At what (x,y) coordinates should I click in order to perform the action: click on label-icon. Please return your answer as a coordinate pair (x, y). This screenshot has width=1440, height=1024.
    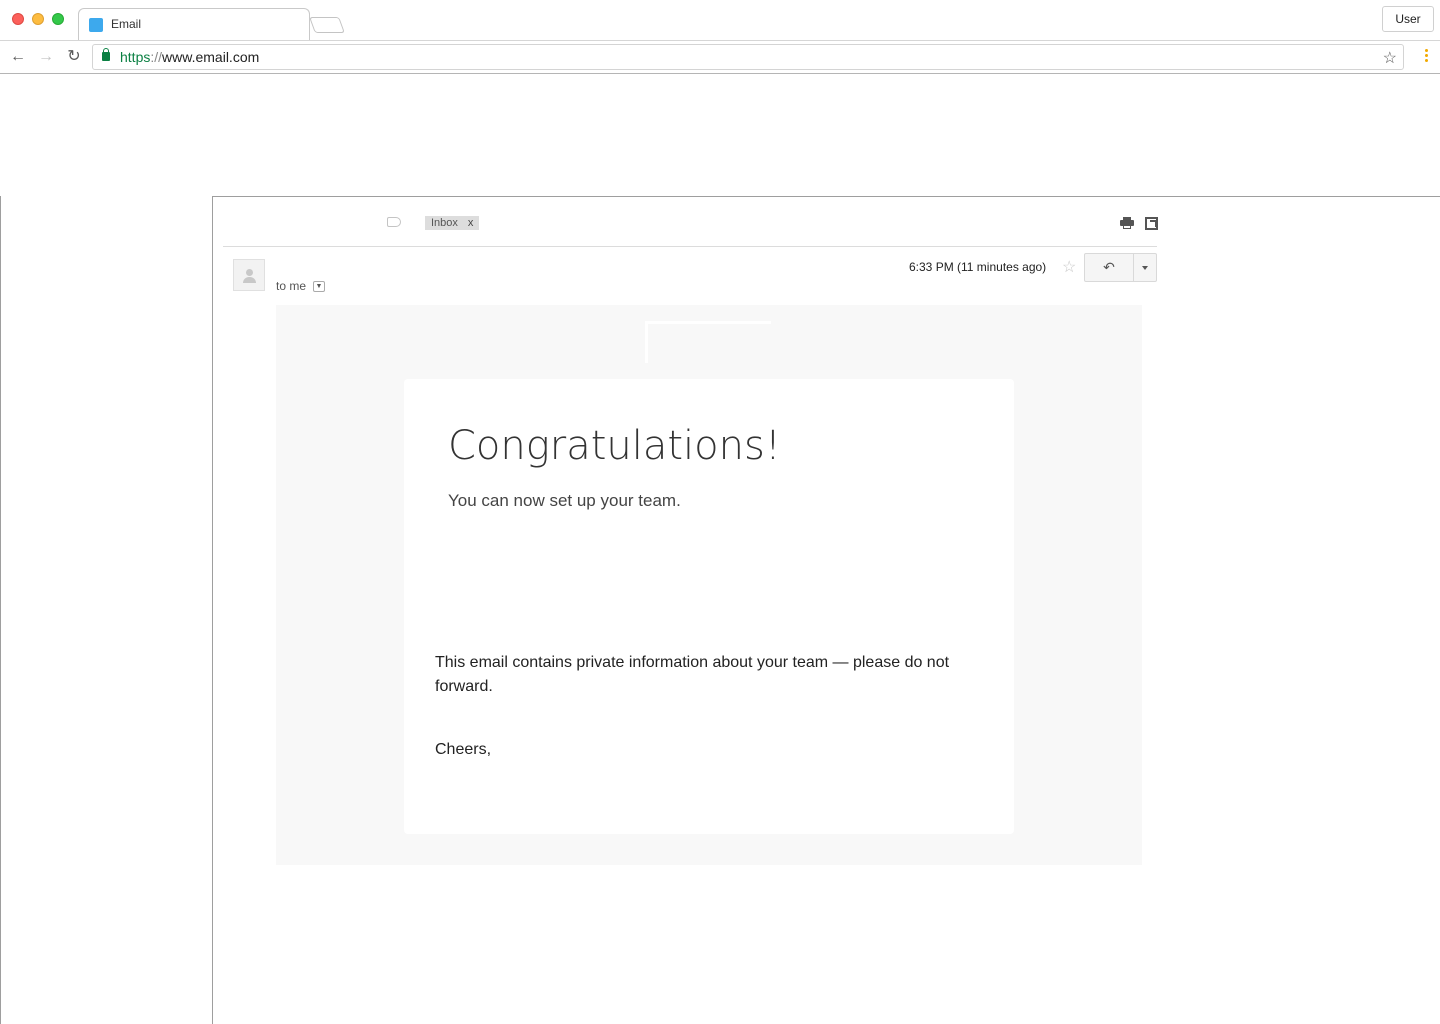
    Looking at the image, I should click on (394, 222).